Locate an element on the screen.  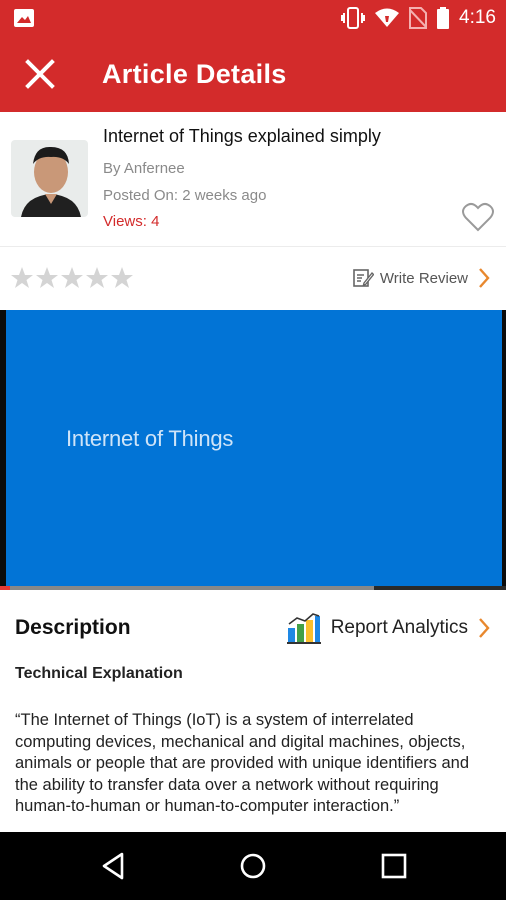
star-rating is located at coordinates (72, 278).